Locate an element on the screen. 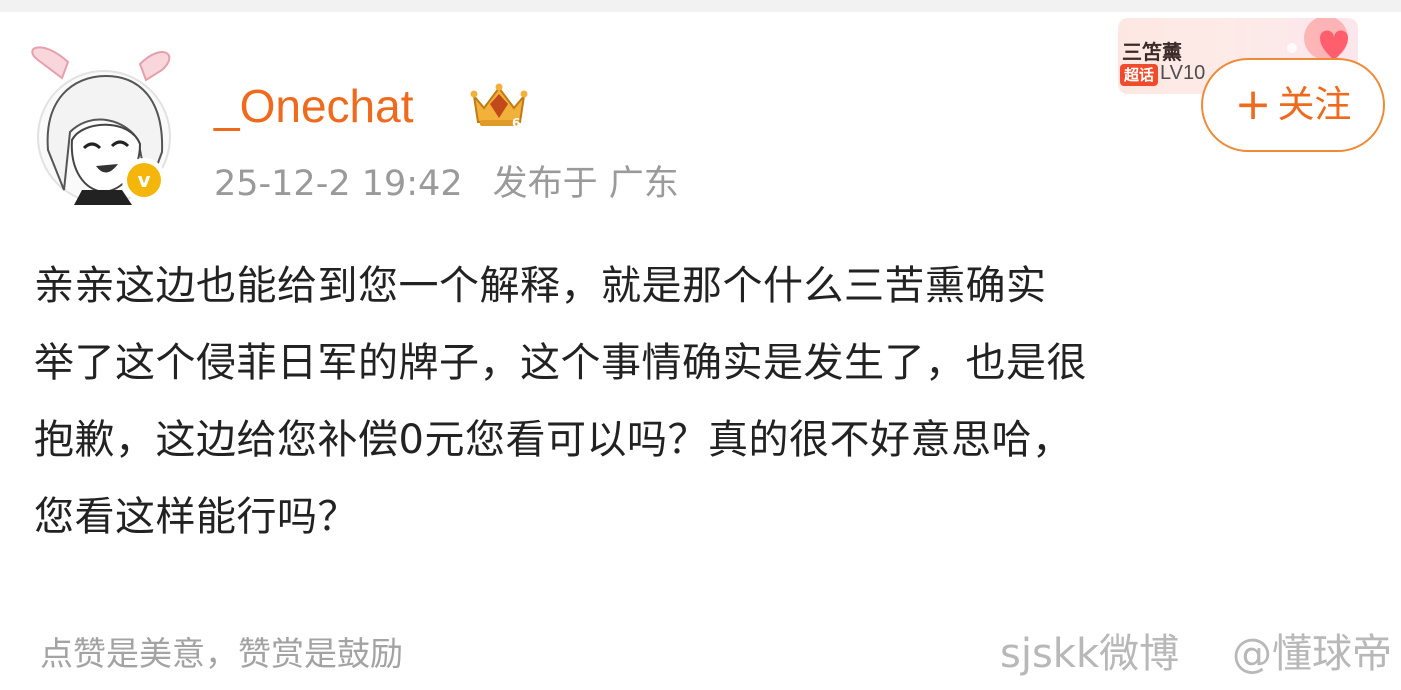 This screenshot has width=1401, height=690. post-location: 发布于 广东 is located at coordinates (585, 184).